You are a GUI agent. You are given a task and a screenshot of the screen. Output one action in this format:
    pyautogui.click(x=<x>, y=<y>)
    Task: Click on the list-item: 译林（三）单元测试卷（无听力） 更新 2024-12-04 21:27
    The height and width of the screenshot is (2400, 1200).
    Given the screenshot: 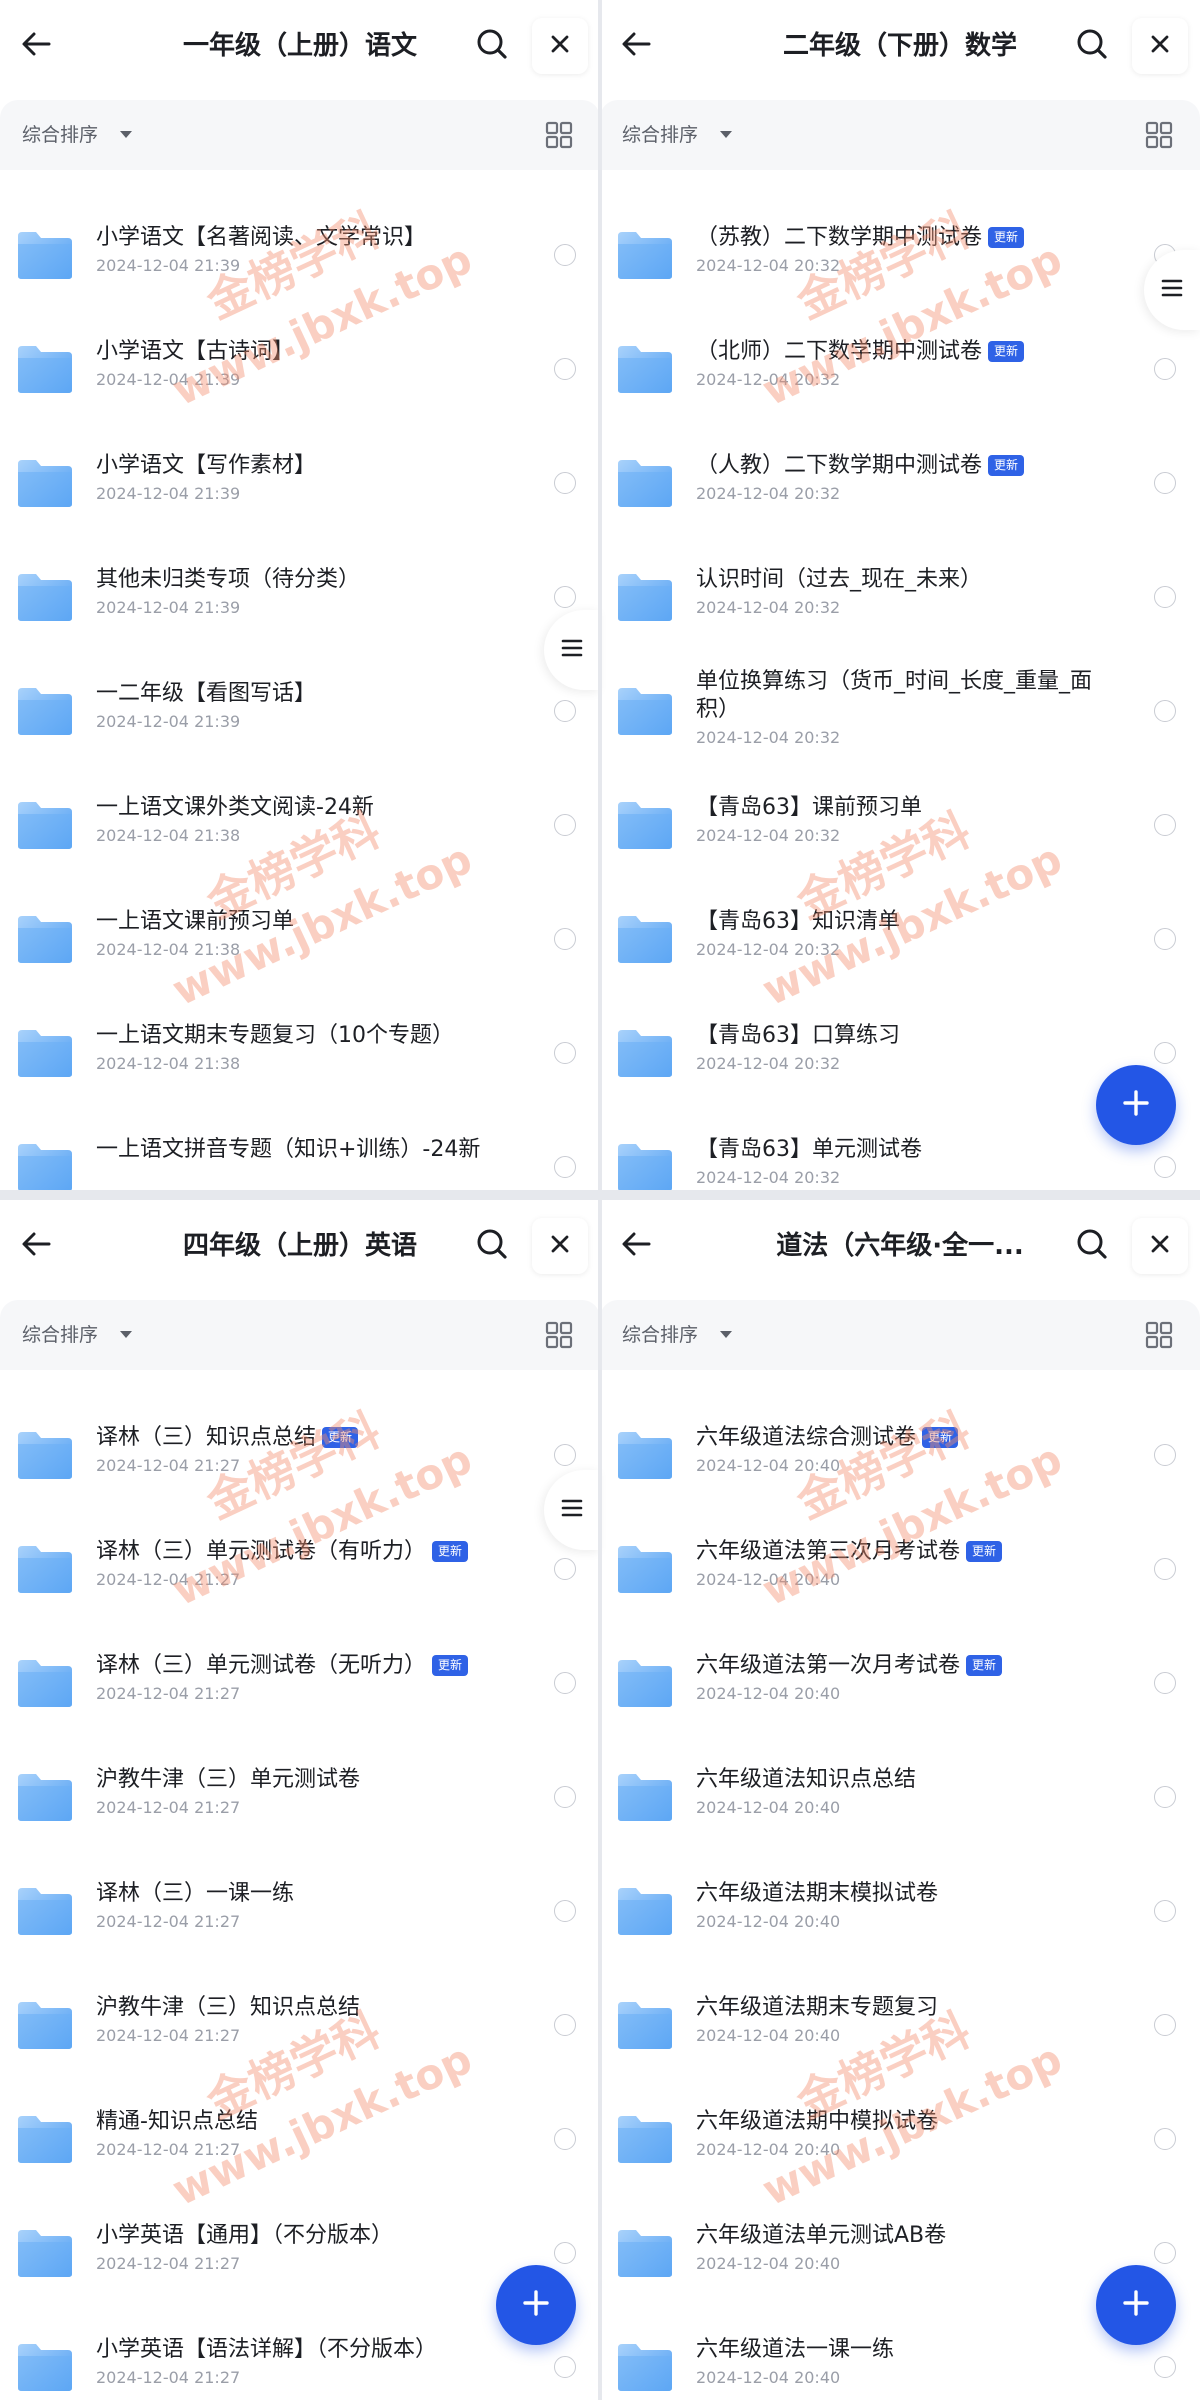 What is the action you would take?
    pyautogui.click(x=300, y=1675)
    